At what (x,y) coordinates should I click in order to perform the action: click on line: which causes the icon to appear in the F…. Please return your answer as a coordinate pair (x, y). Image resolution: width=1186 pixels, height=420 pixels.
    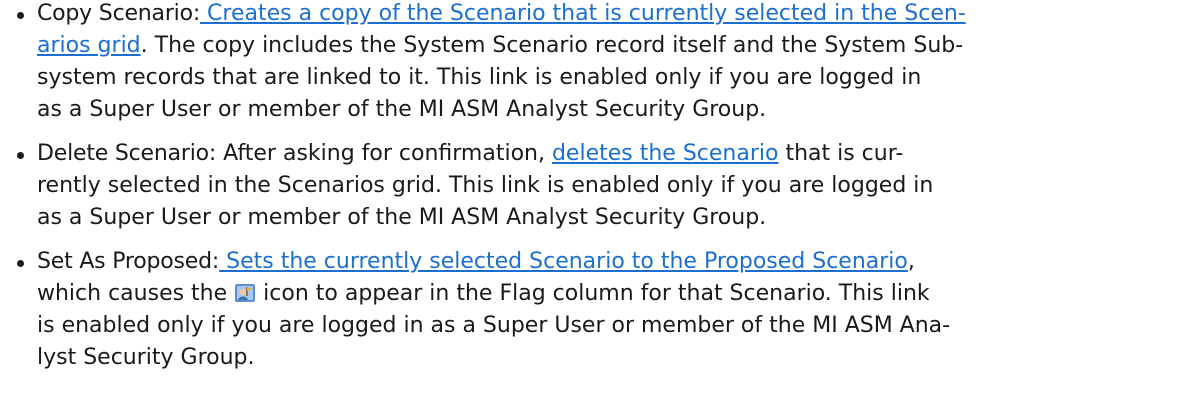
    Looking at the image, I should click on (601, 294).